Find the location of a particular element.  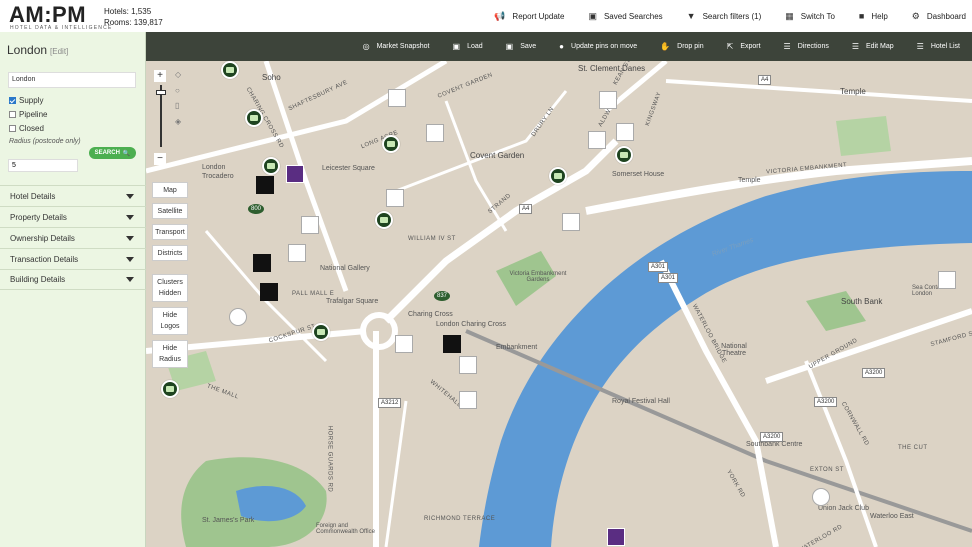

supply-checkbox: Supply is located at coordinates (26, 100).